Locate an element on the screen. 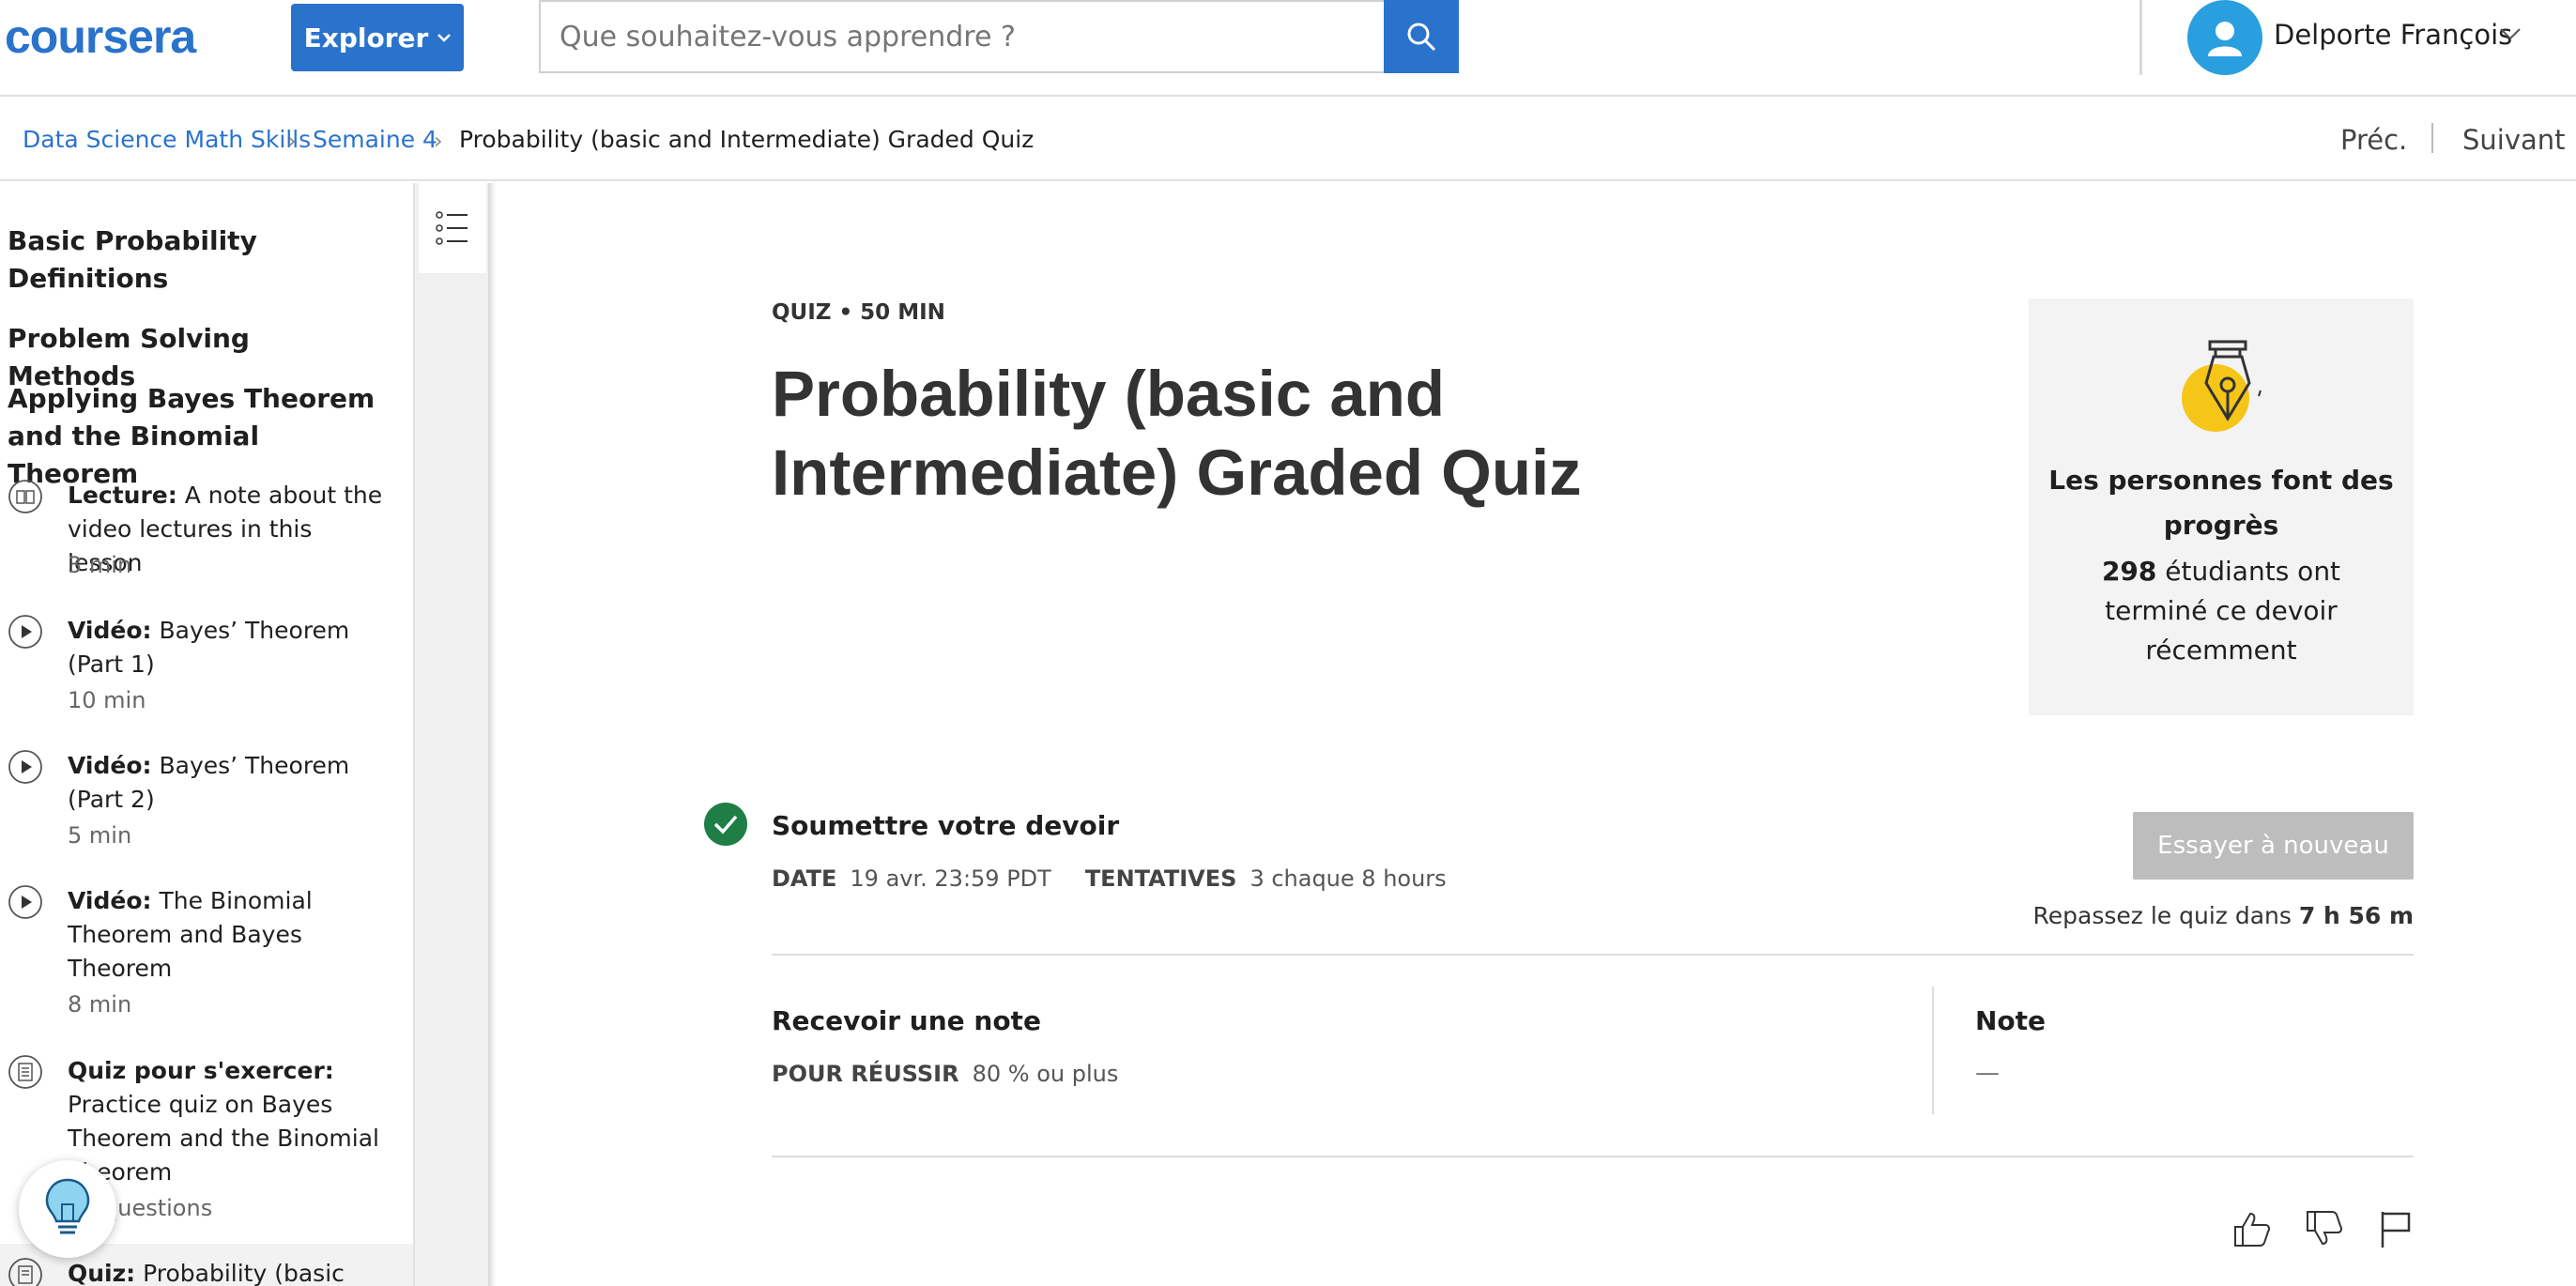  toggle-outline-button is located at coordinates (453, 228).